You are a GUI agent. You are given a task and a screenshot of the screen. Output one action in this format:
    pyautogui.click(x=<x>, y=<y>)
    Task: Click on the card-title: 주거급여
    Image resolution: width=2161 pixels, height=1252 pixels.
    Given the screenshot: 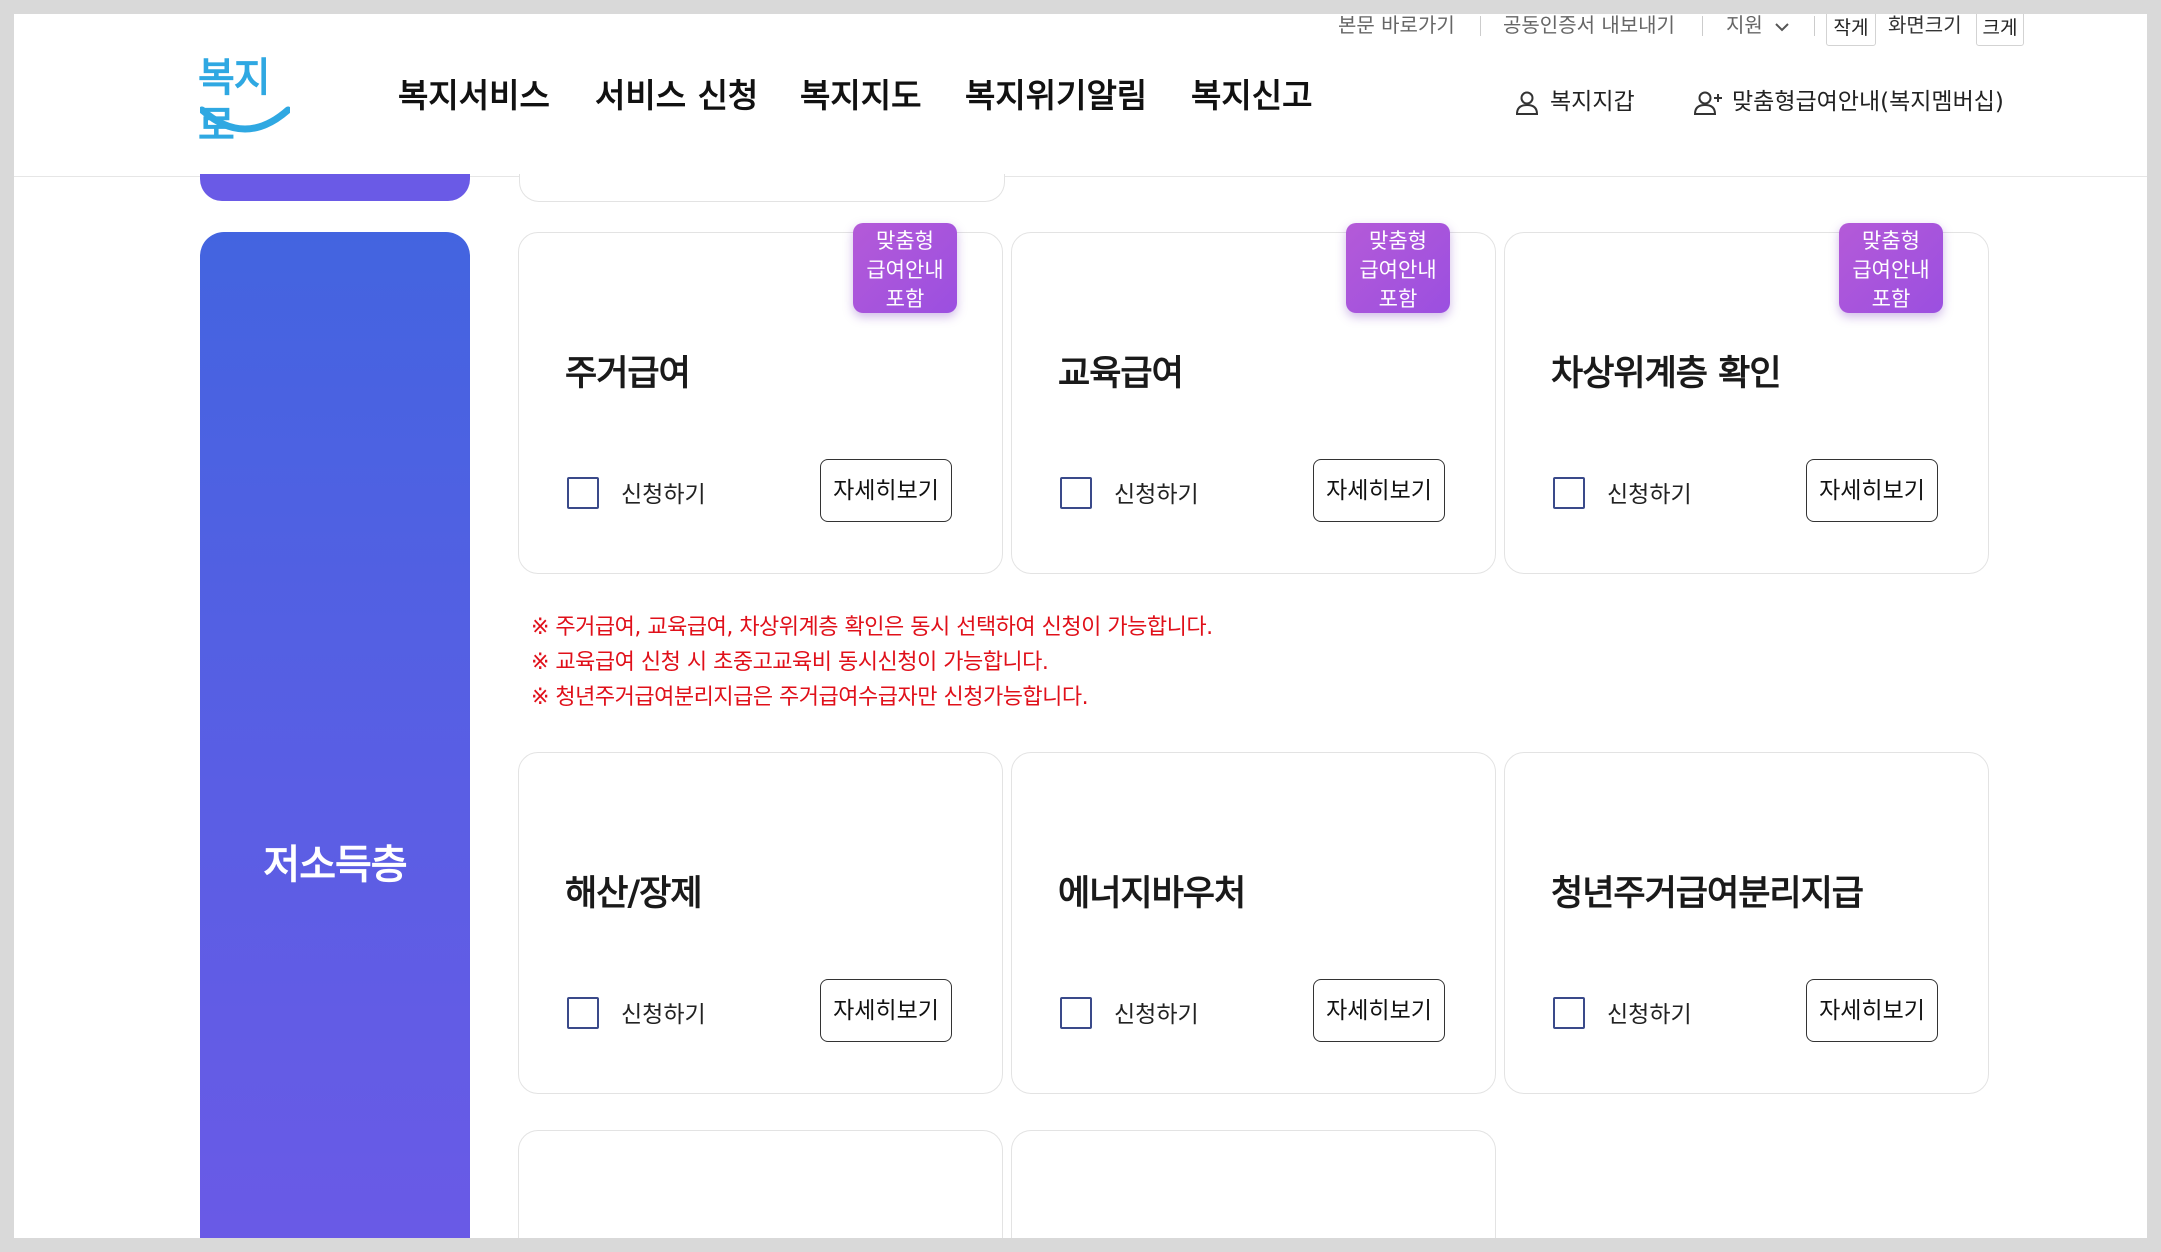 What is the action you would take?
    pyautogui.click(x=628, y=374)
    